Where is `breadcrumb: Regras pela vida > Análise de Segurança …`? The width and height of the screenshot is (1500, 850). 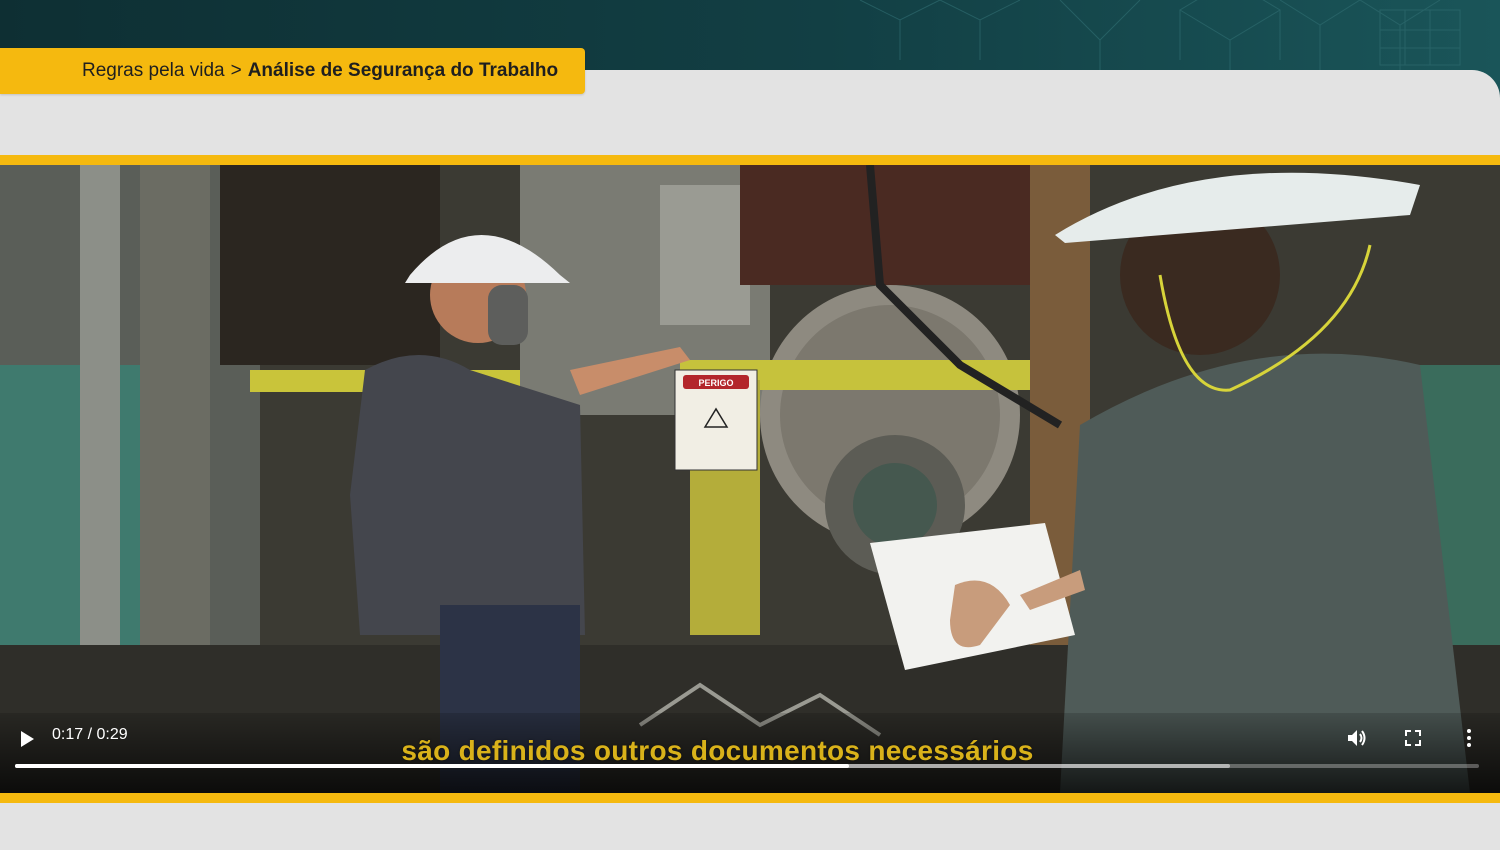
breadcrumb: Regras pela vida > Análise de Segurança … is located at coordinates (292, 71).